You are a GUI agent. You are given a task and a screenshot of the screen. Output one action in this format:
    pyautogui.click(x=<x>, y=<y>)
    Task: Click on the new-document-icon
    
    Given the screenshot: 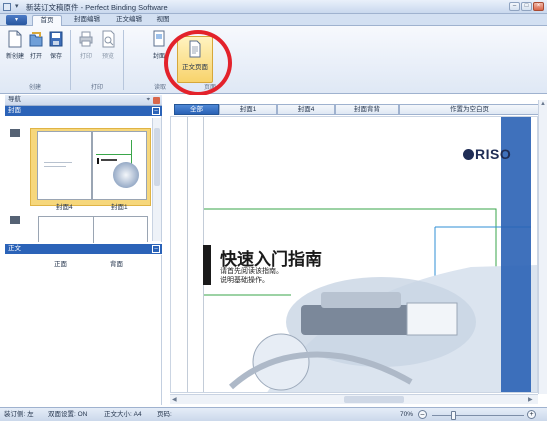 What is the action you would take?
    pyautogui.click(x=15, y=39)
    